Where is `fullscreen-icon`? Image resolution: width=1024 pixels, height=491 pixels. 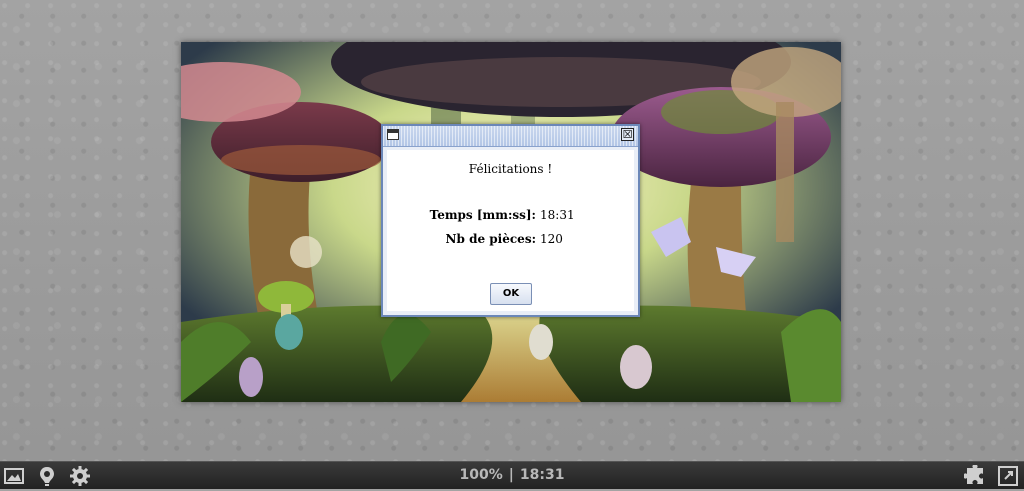
fullscreen-icon is located at coordinates (1008, 476).